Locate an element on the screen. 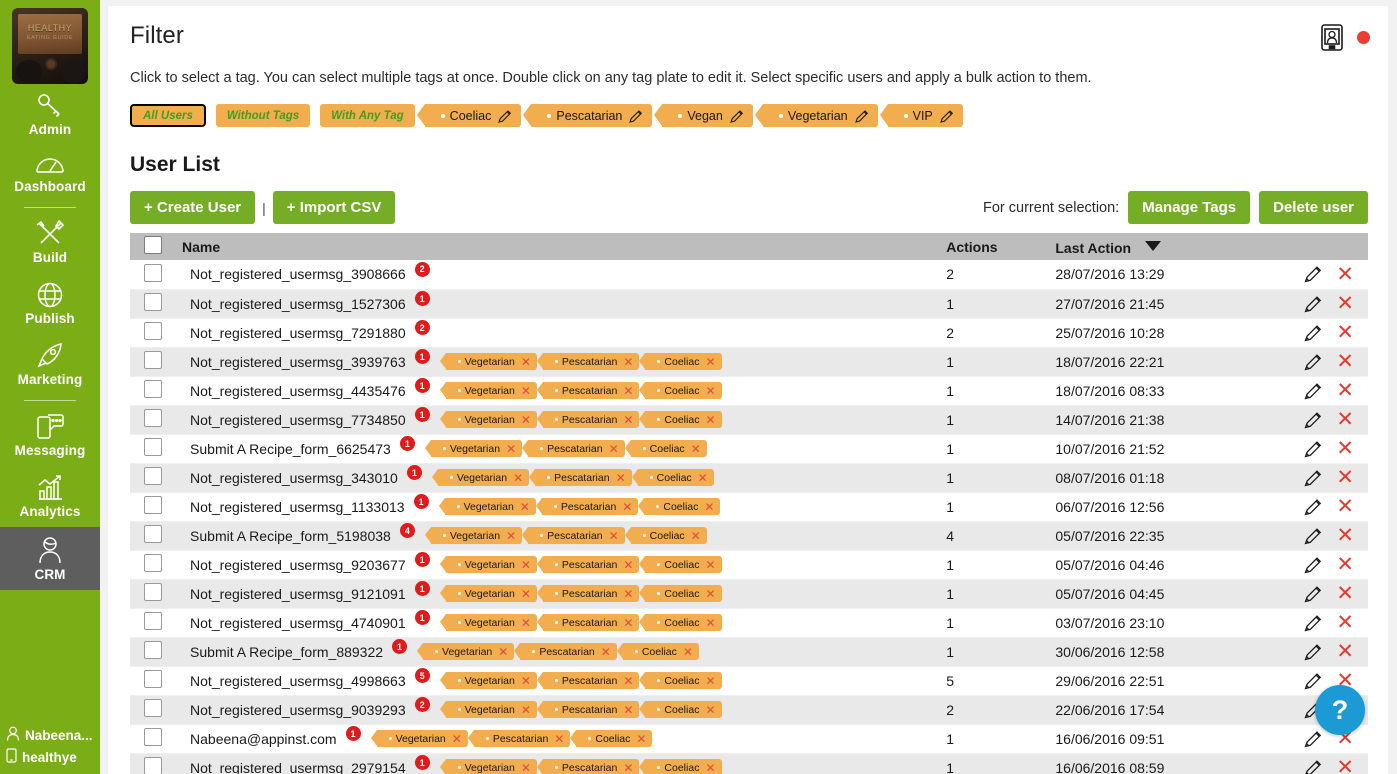 The width and height of the screenshot is (1397, 774). filter-tag-pescatarian: Pescatarian is located at coordinates (588, 115).